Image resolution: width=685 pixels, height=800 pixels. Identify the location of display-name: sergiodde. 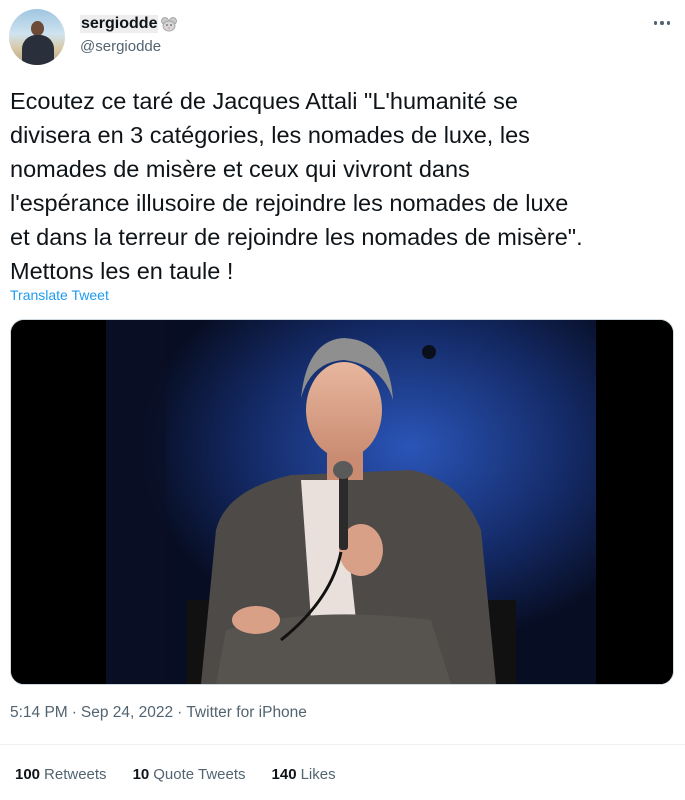
(119, 24).